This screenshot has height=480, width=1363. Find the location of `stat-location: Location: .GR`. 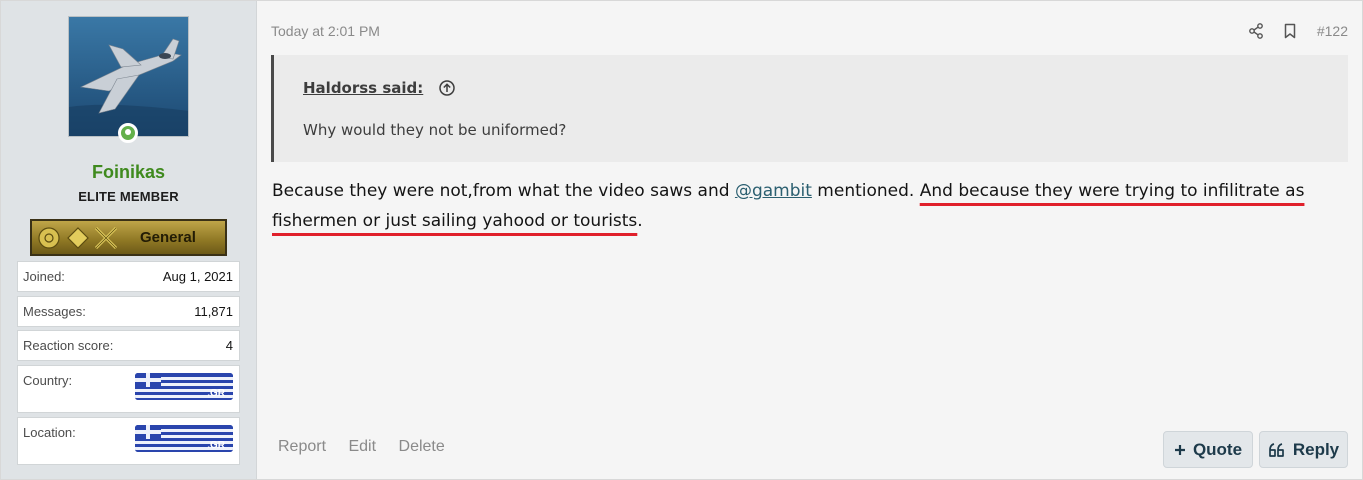

stat-location: Location: .GR is located at coordinates (128, 441).